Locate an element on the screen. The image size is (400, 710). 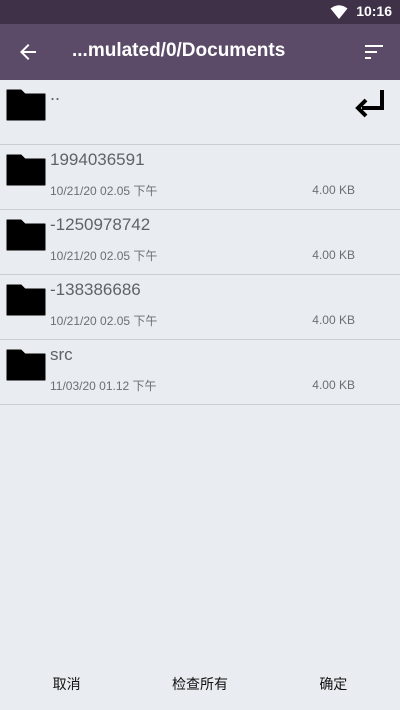
file-row: -138386686 10/21/20 02.05 下午 4.00 KB is located at coordinates (200, 307).